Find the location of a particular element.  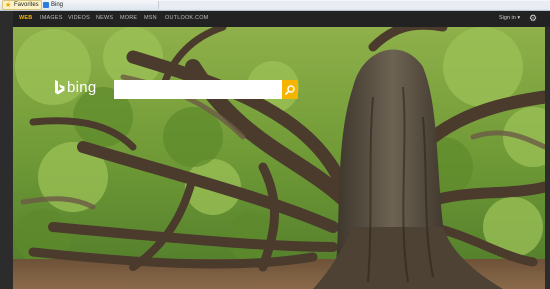

favorites-bar: ★ Favorites Bing is located at coordinates (275, 5).